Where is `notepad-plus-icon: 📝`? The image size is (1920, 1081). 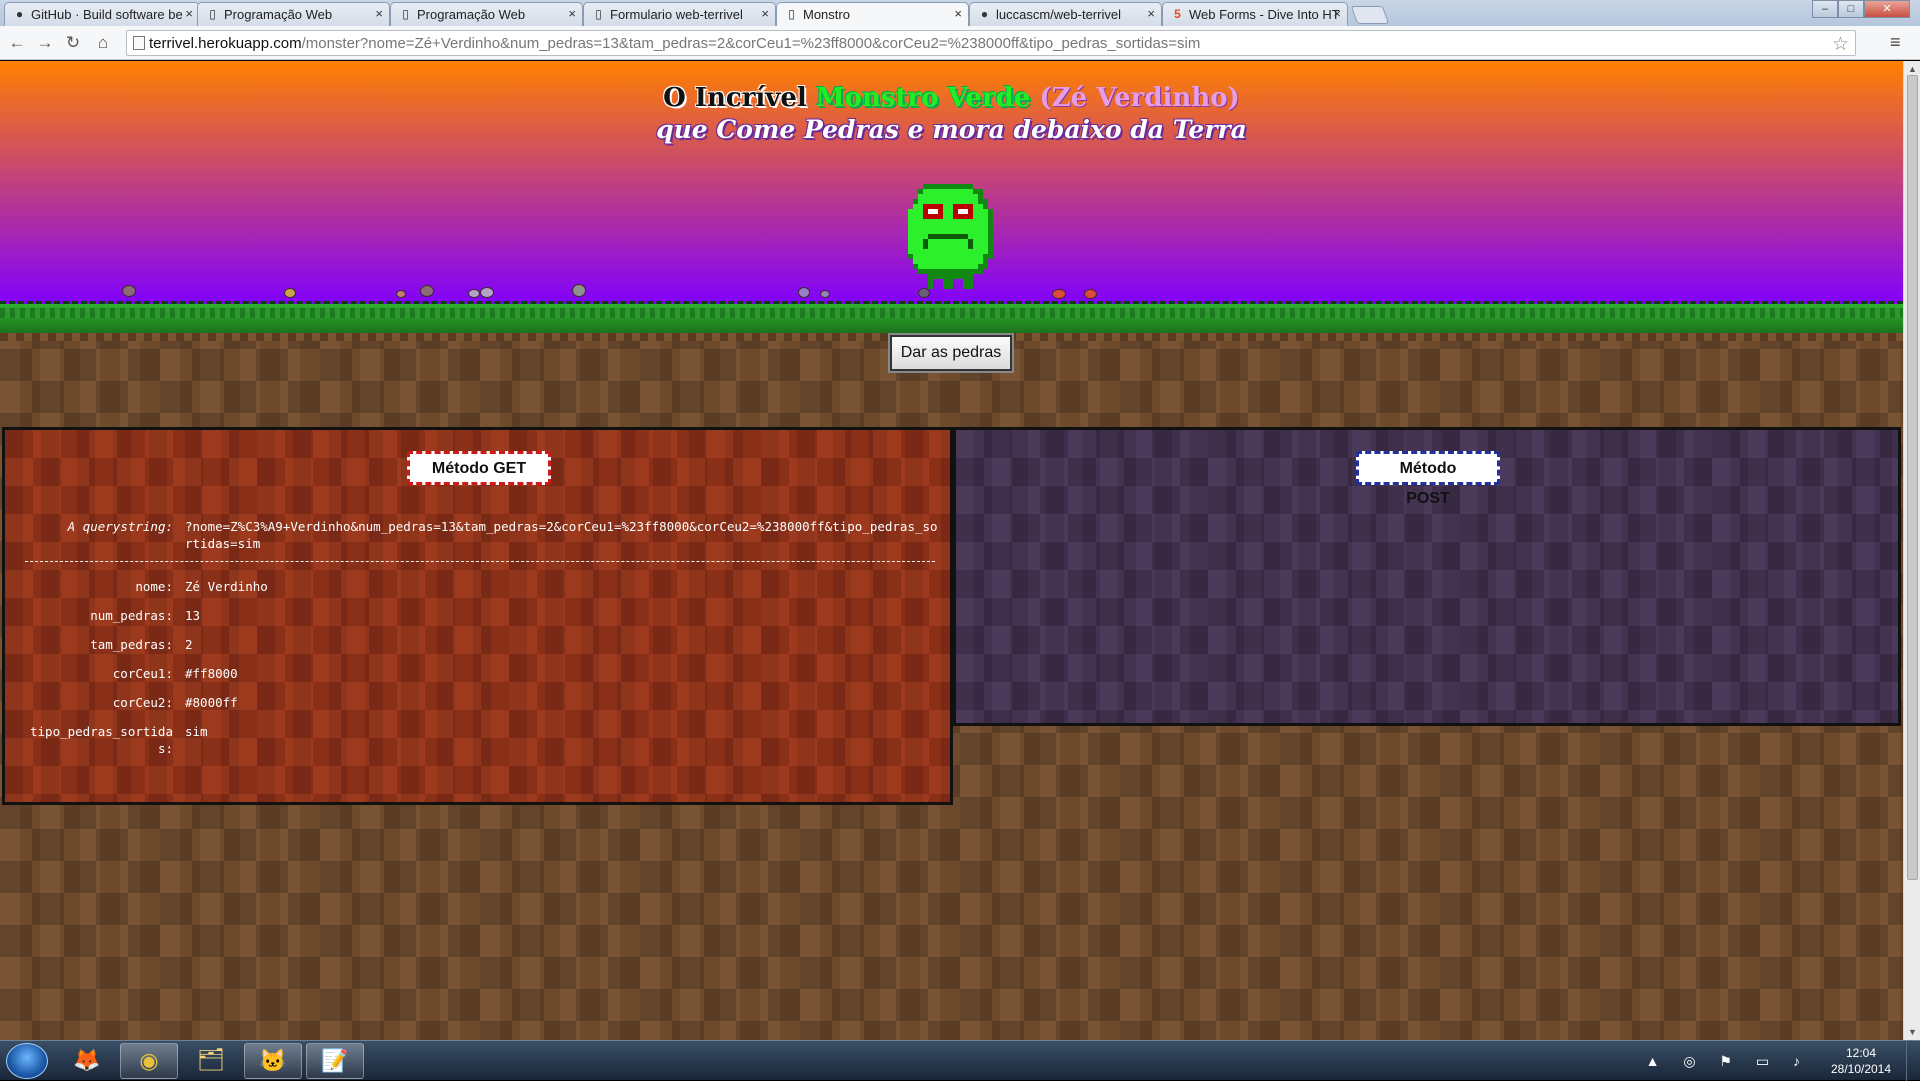
notepad-plus-icon: 📝 is located at coordinates (335, 1061).